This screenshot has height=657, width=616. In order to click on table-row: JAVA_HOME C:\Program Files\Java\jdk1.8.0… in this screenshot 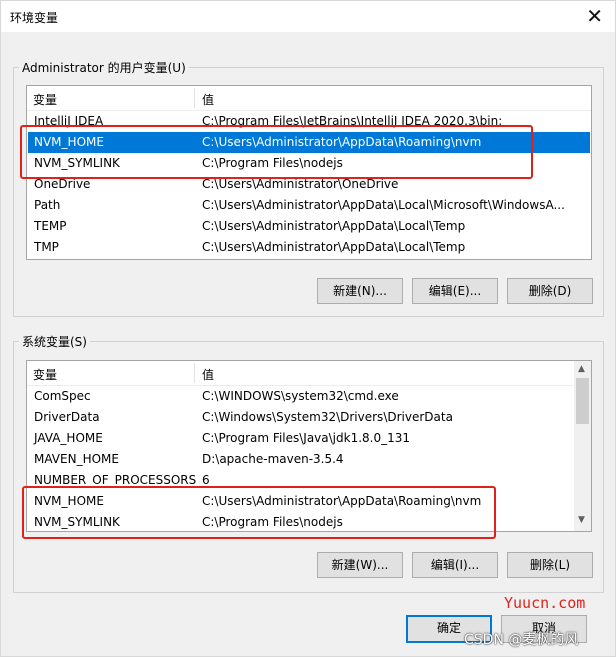, I will do `click(301, 438)`.